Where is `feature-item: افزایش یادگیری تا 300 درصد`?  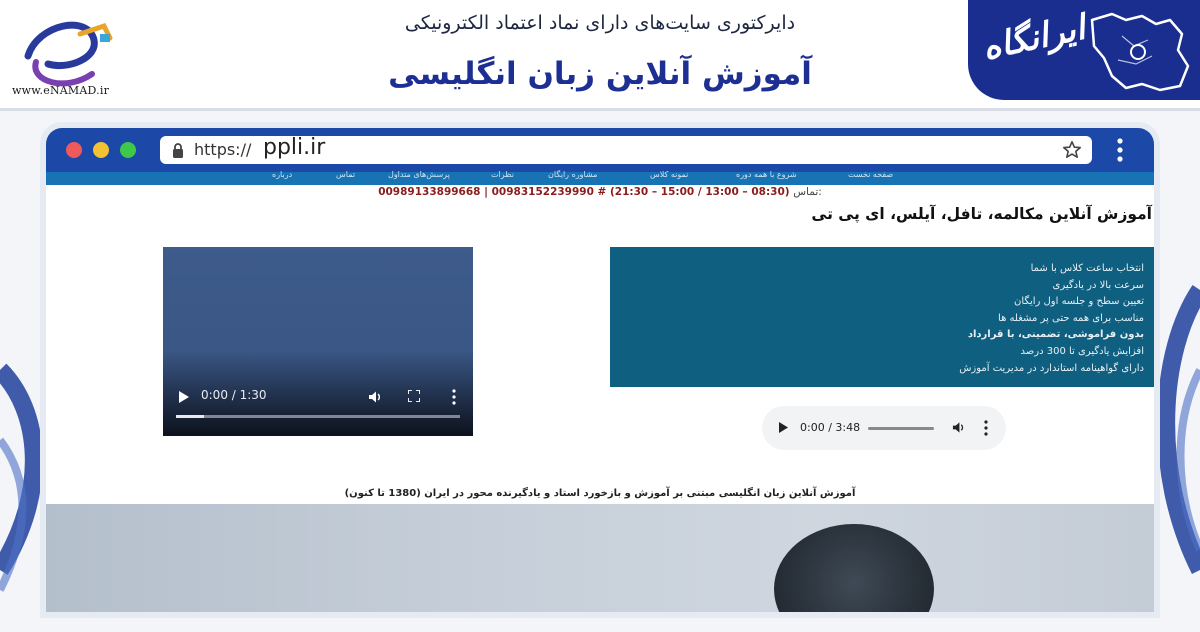
feature-item: افزایش یادگیری تا 300 درصد is located at coordinates (1082, 351).